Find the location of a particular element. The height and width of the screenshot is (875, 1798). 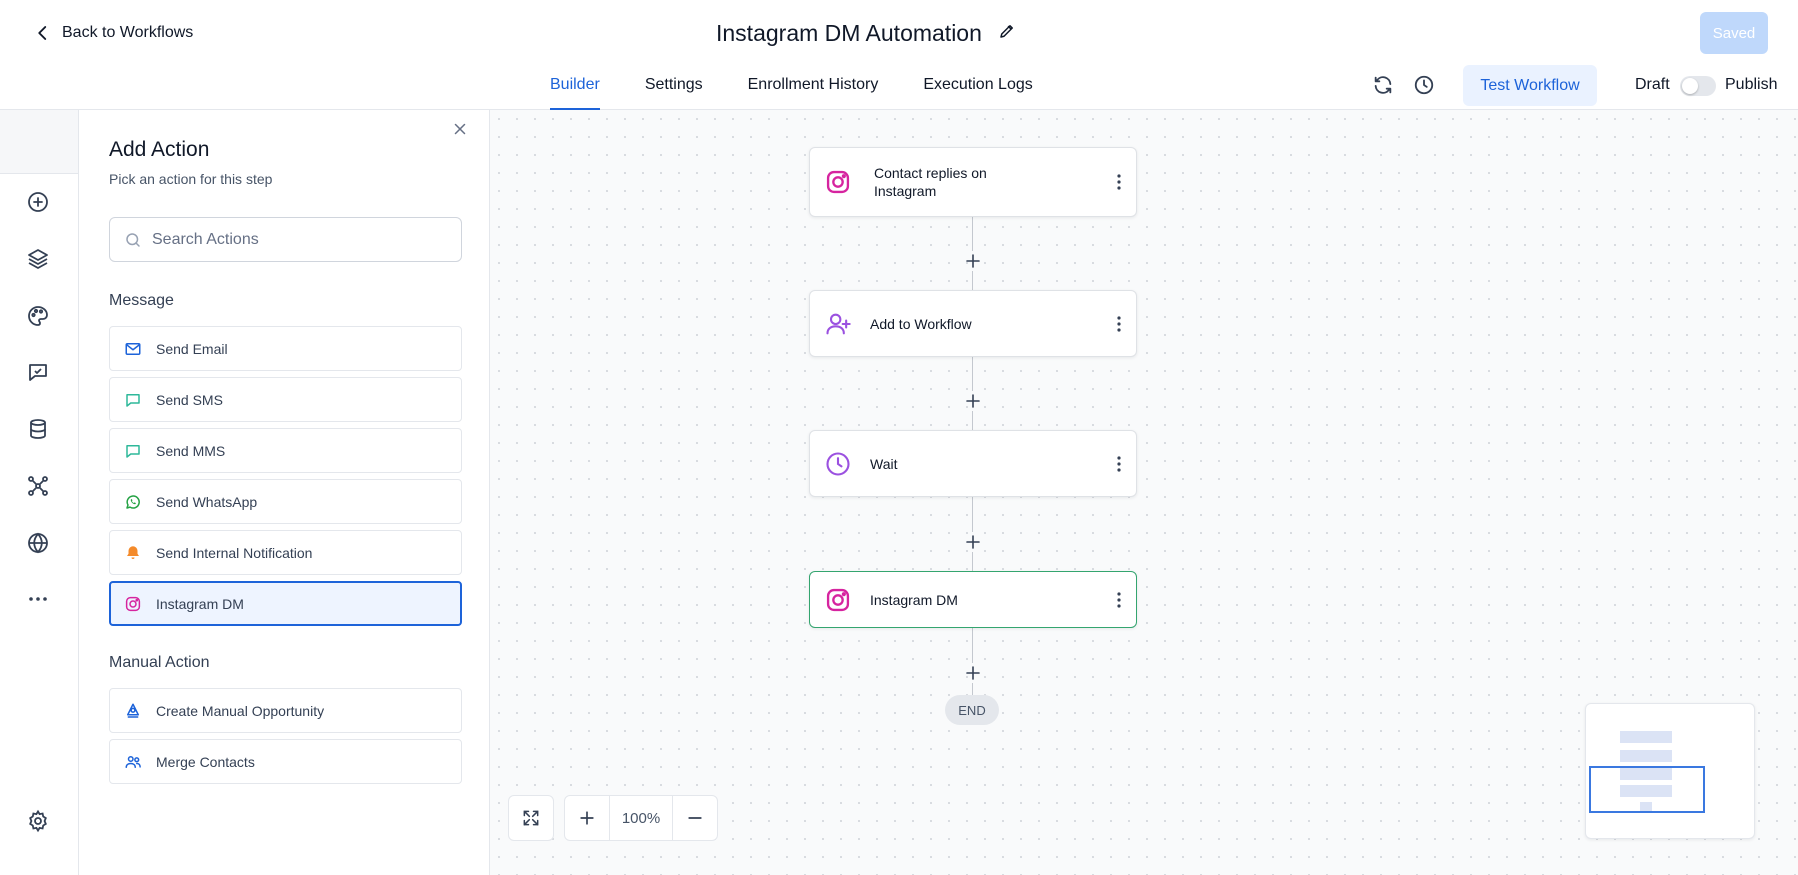

zoom-controls: 100% is located at coordinates (641, 818).